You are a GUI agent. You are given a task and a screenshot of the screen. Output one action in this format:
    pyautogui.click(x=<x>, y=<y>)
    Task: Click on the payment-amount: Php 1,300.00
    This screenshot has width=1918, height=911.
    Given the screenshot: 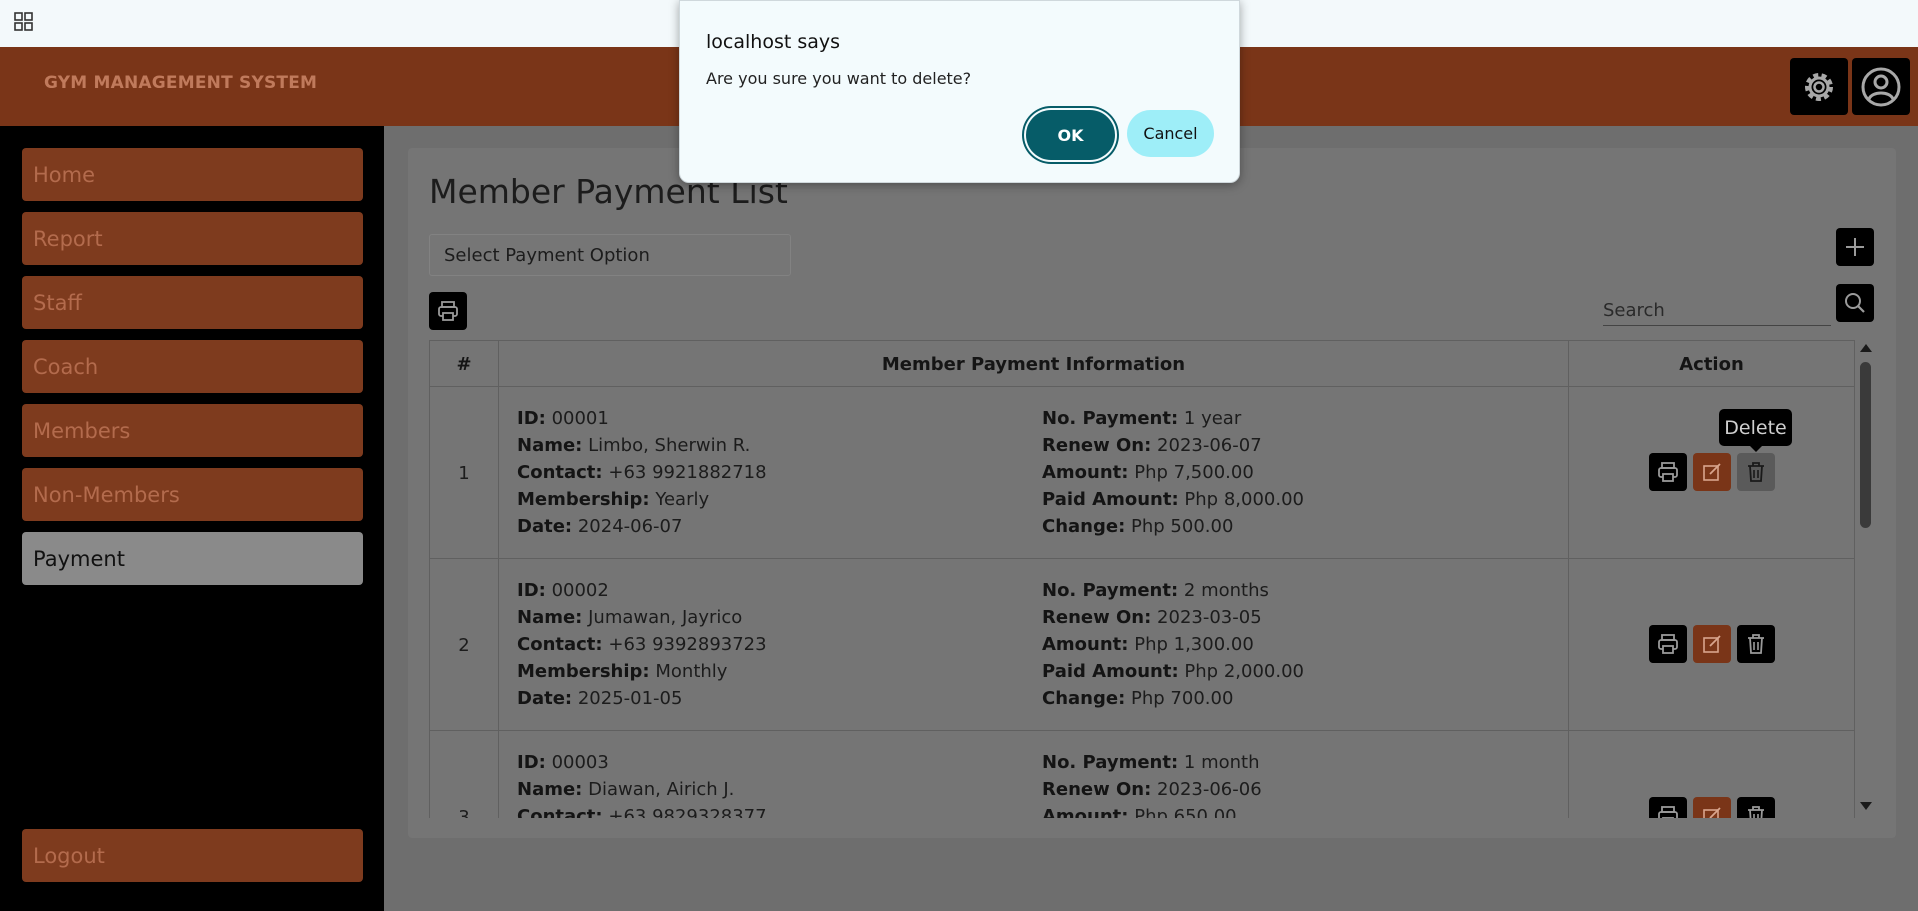 What is the action you would take?
    pyautogui.click(x=1194, y=644)
    